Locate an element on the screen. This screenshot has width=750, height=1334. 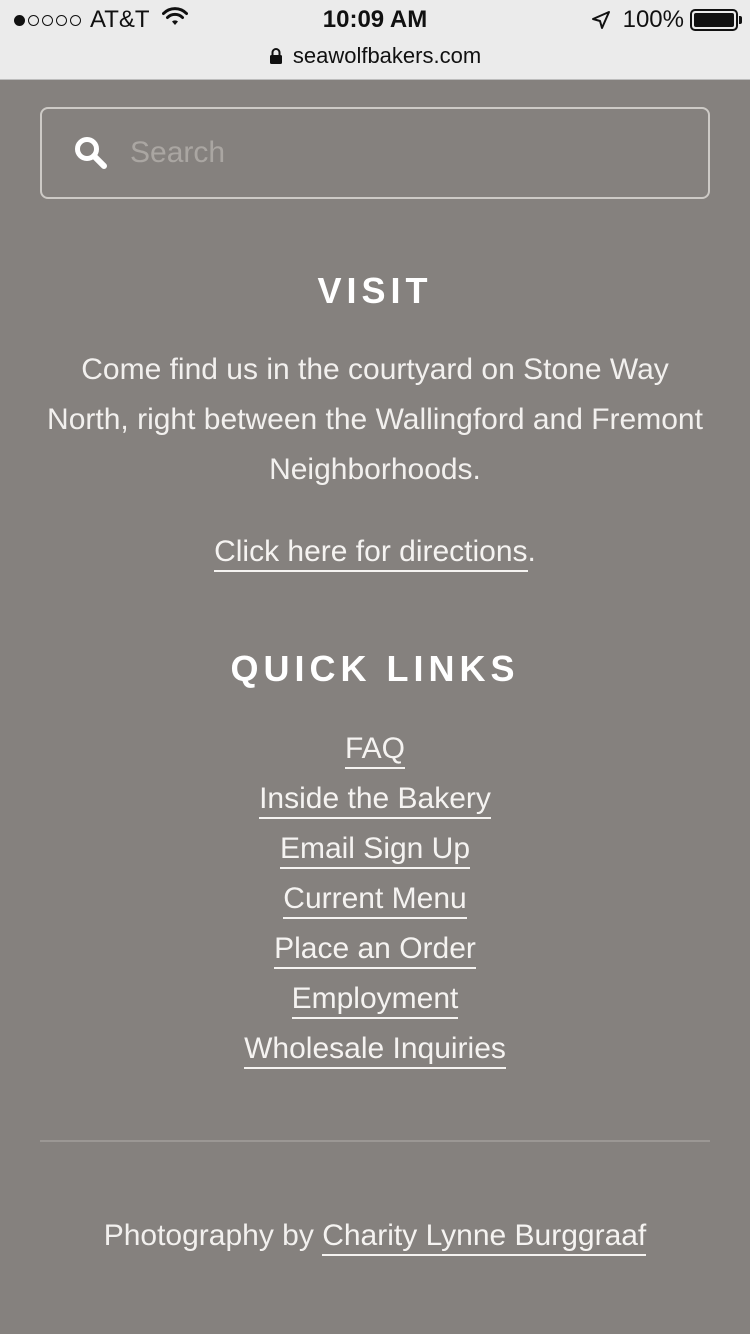
search-box is located at coordinates (375, 153).